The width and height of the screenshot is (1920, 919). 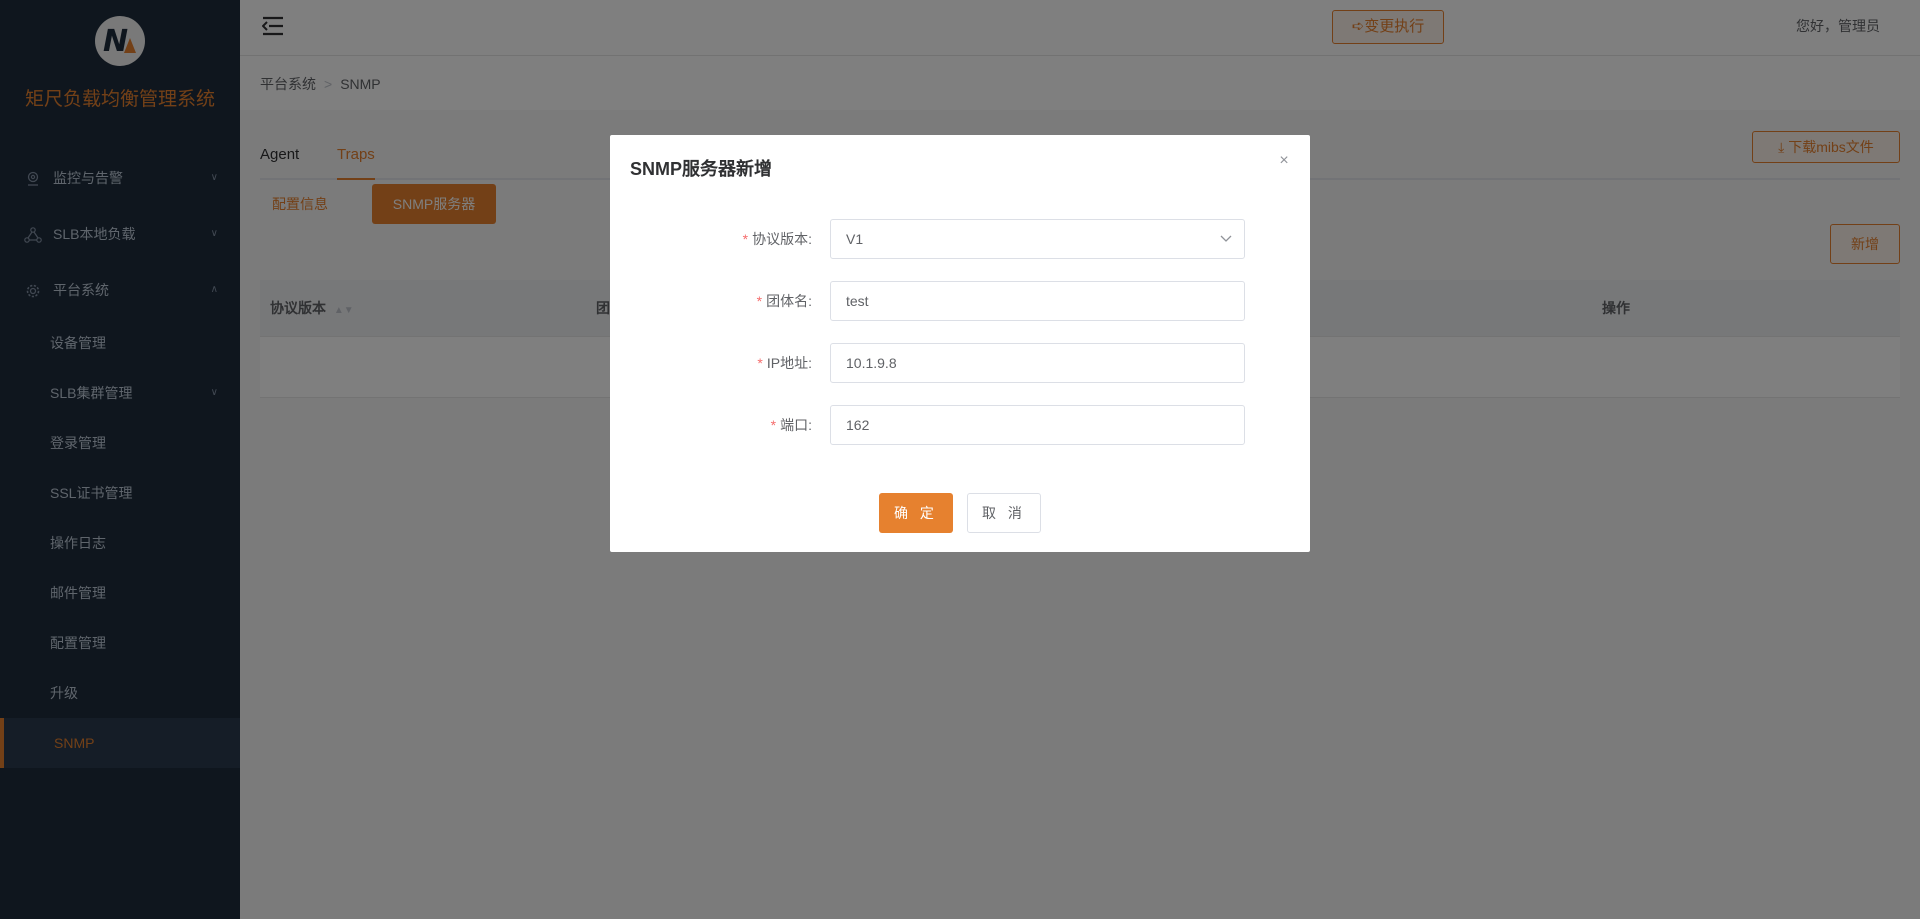 I want to click on form-row-port: * 端口: 162, so click(x=960, y=425).